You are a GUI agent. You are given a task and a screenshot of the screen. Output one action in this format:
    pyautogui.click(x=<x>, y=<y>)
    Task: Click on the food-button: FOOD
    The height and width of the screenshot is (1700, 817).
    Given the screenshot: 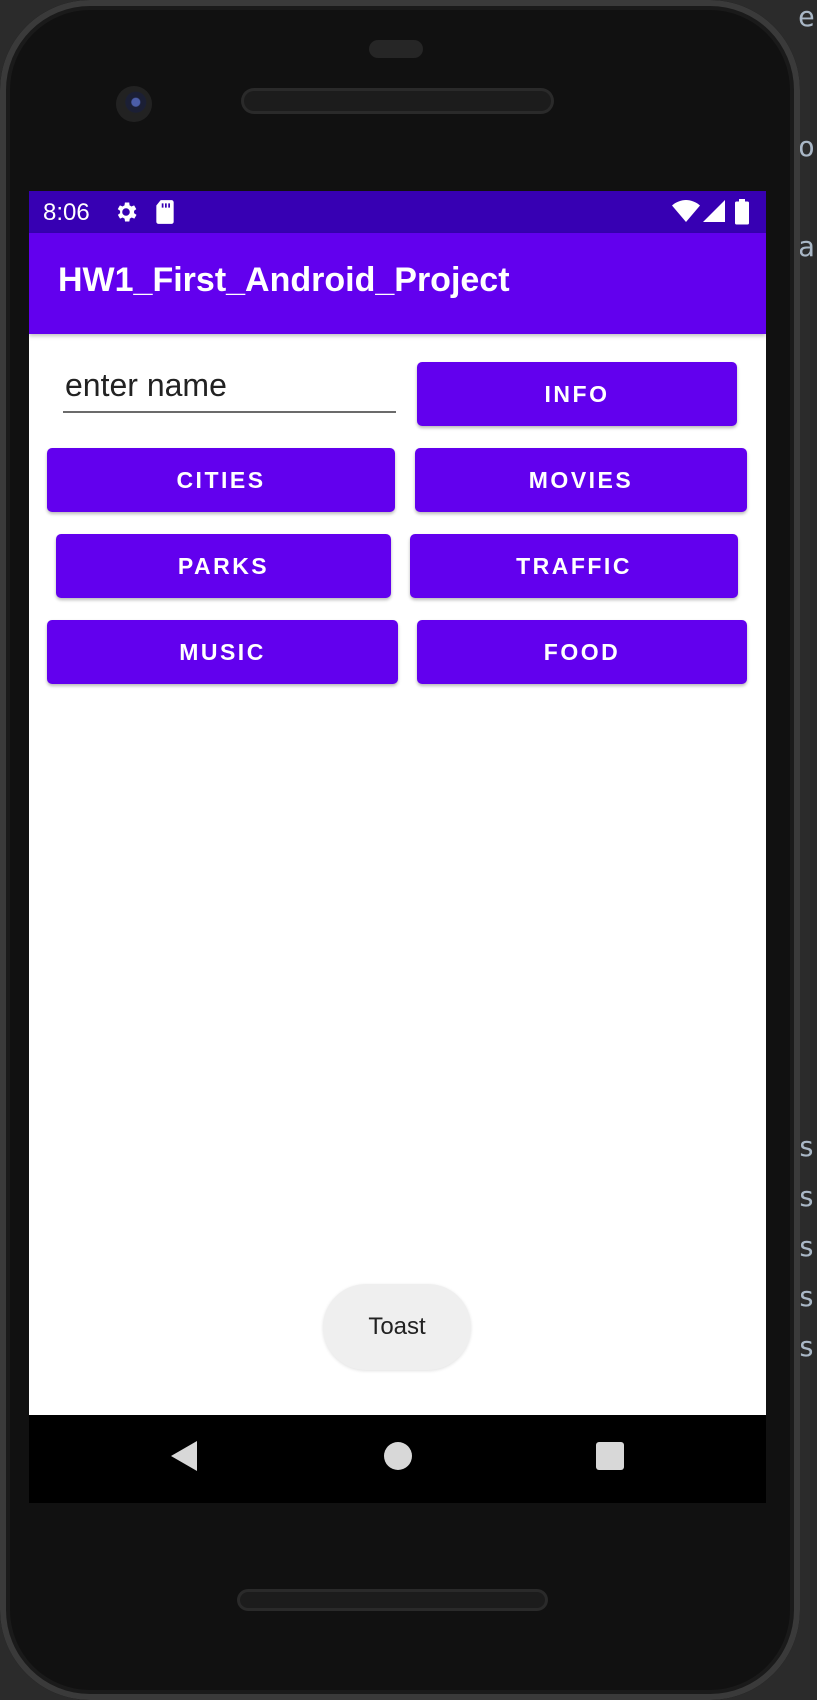 What is the action you would take?
    pyautogui.click(x=582, y=652)
    